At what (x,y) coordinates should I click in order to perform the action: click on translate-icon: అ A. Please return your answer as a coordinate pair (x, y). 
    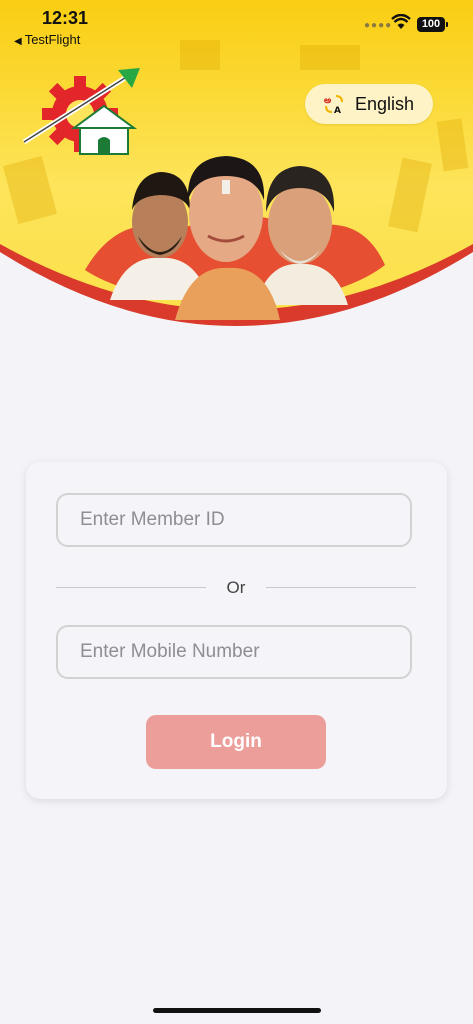
    Looking at the image, I should click on (333, 105).